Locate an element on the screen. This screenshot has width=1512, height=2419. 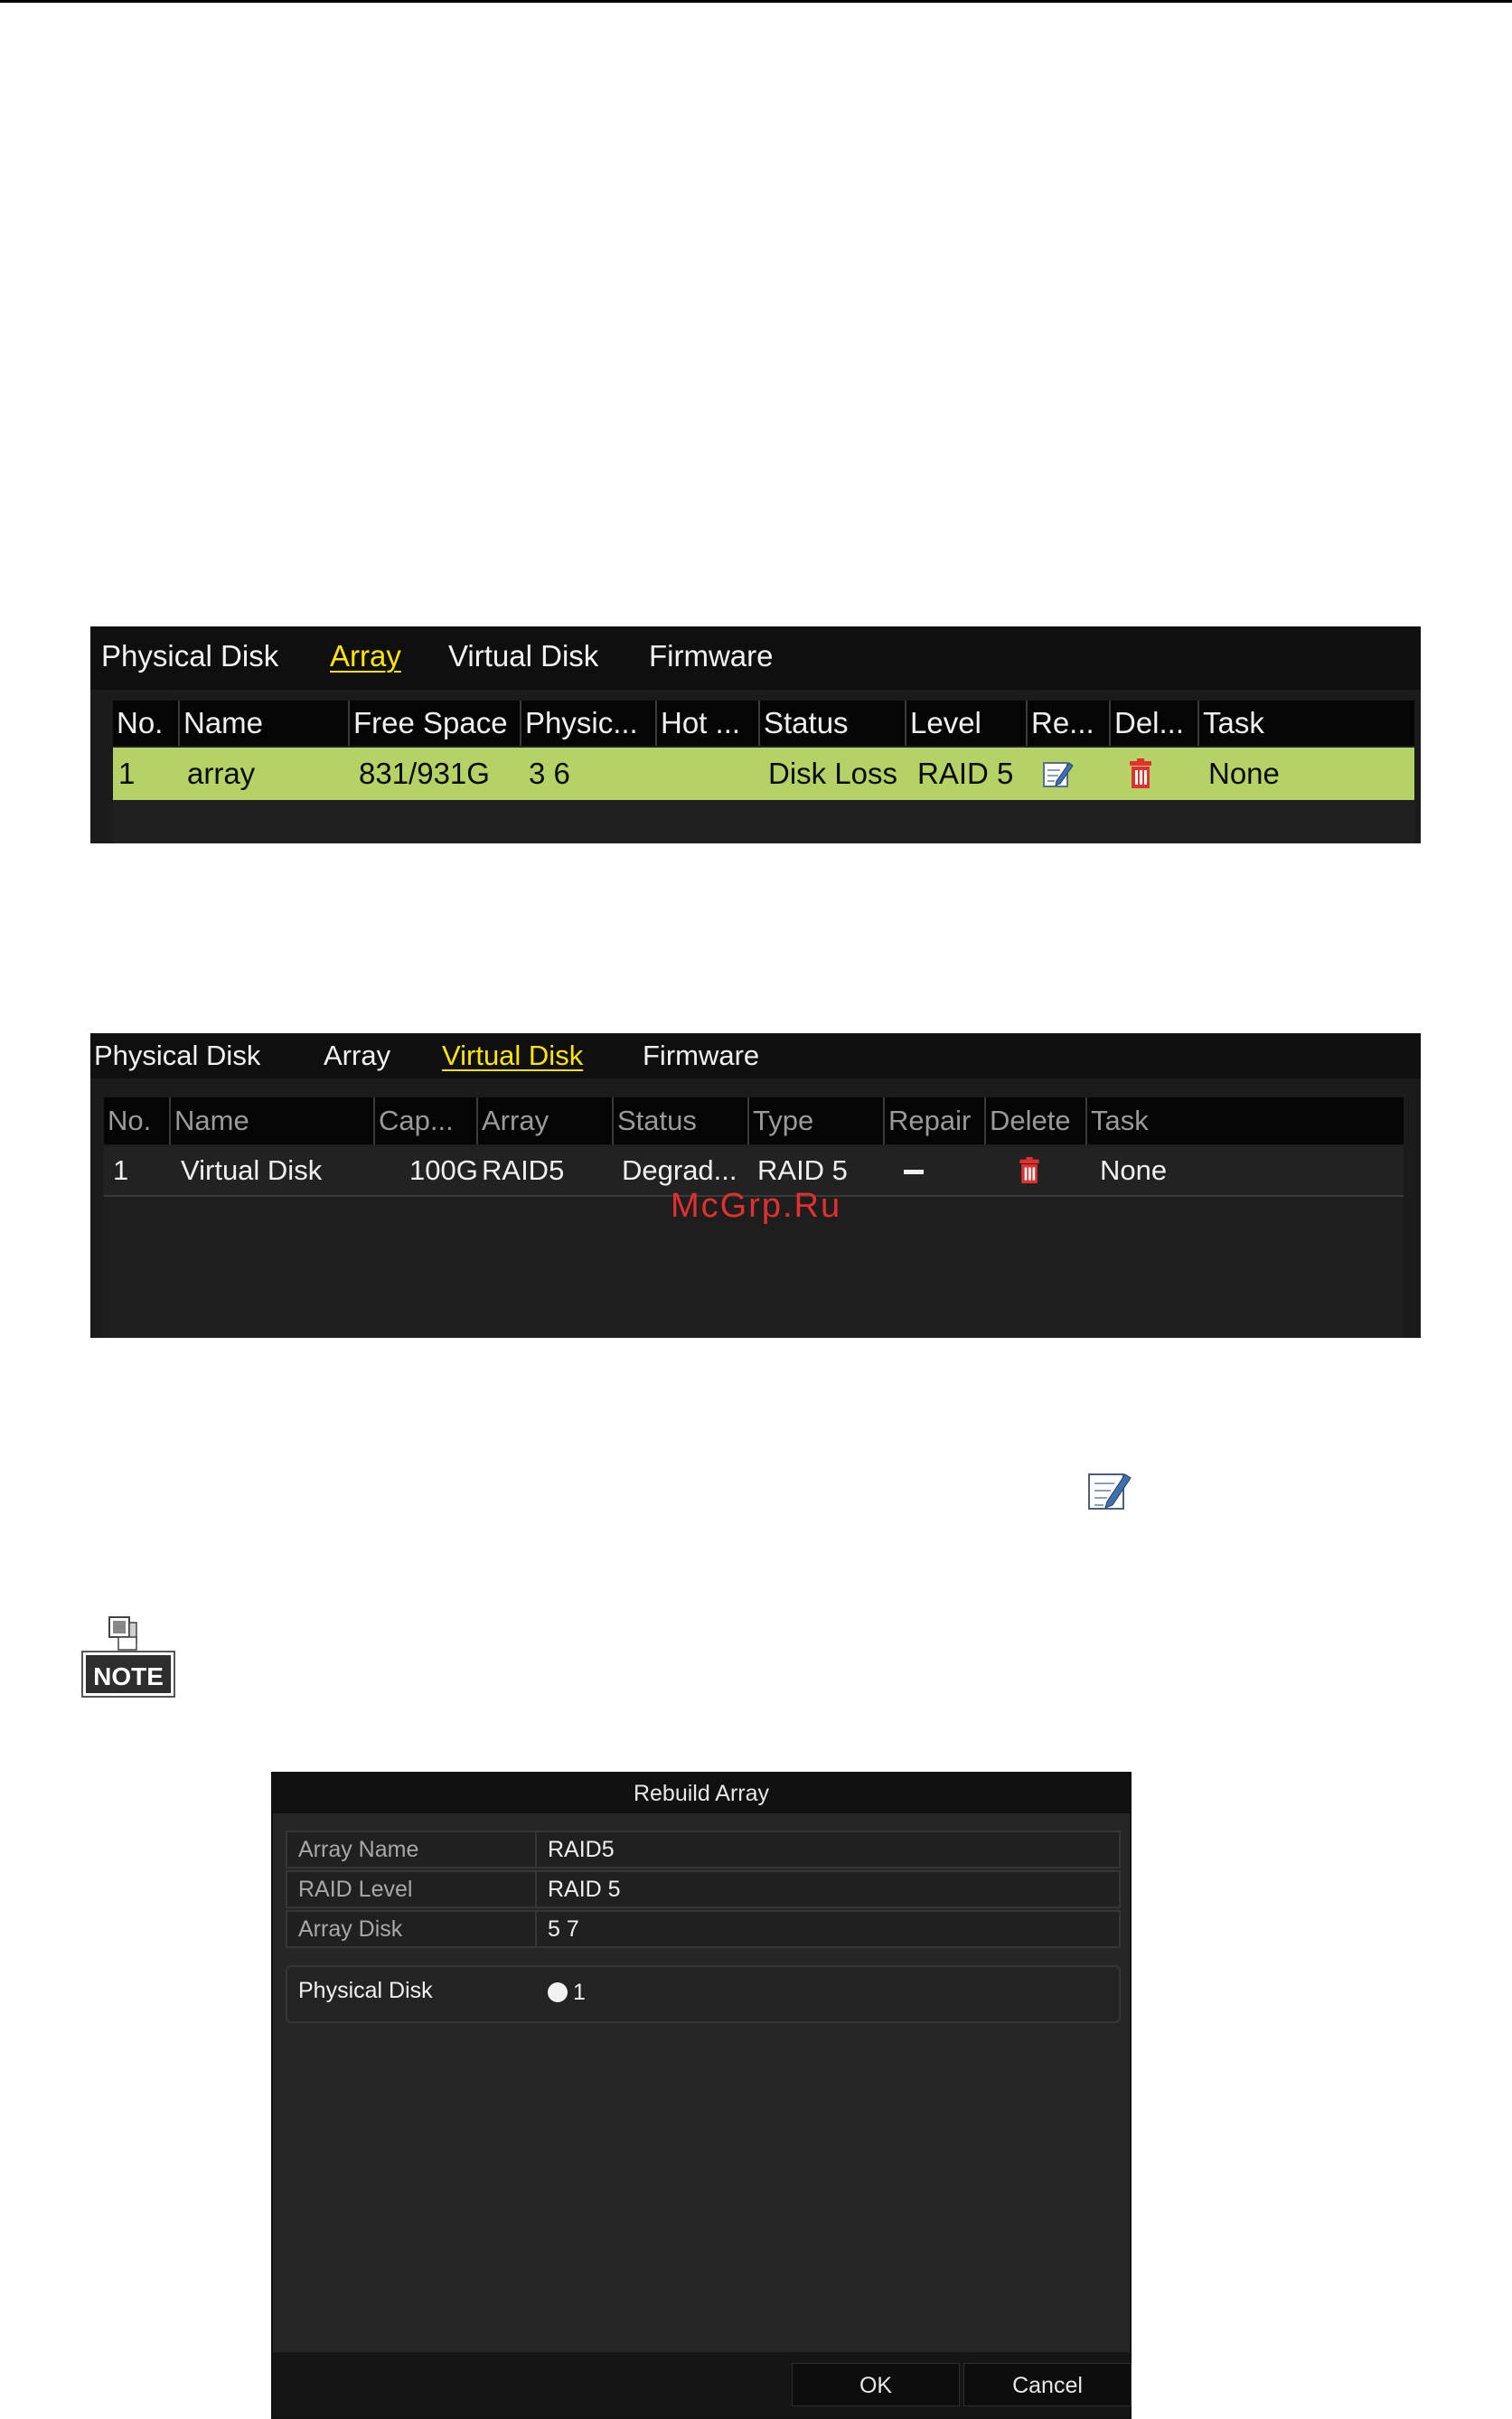
rebuild-button is located at coordinates (1069, 774).